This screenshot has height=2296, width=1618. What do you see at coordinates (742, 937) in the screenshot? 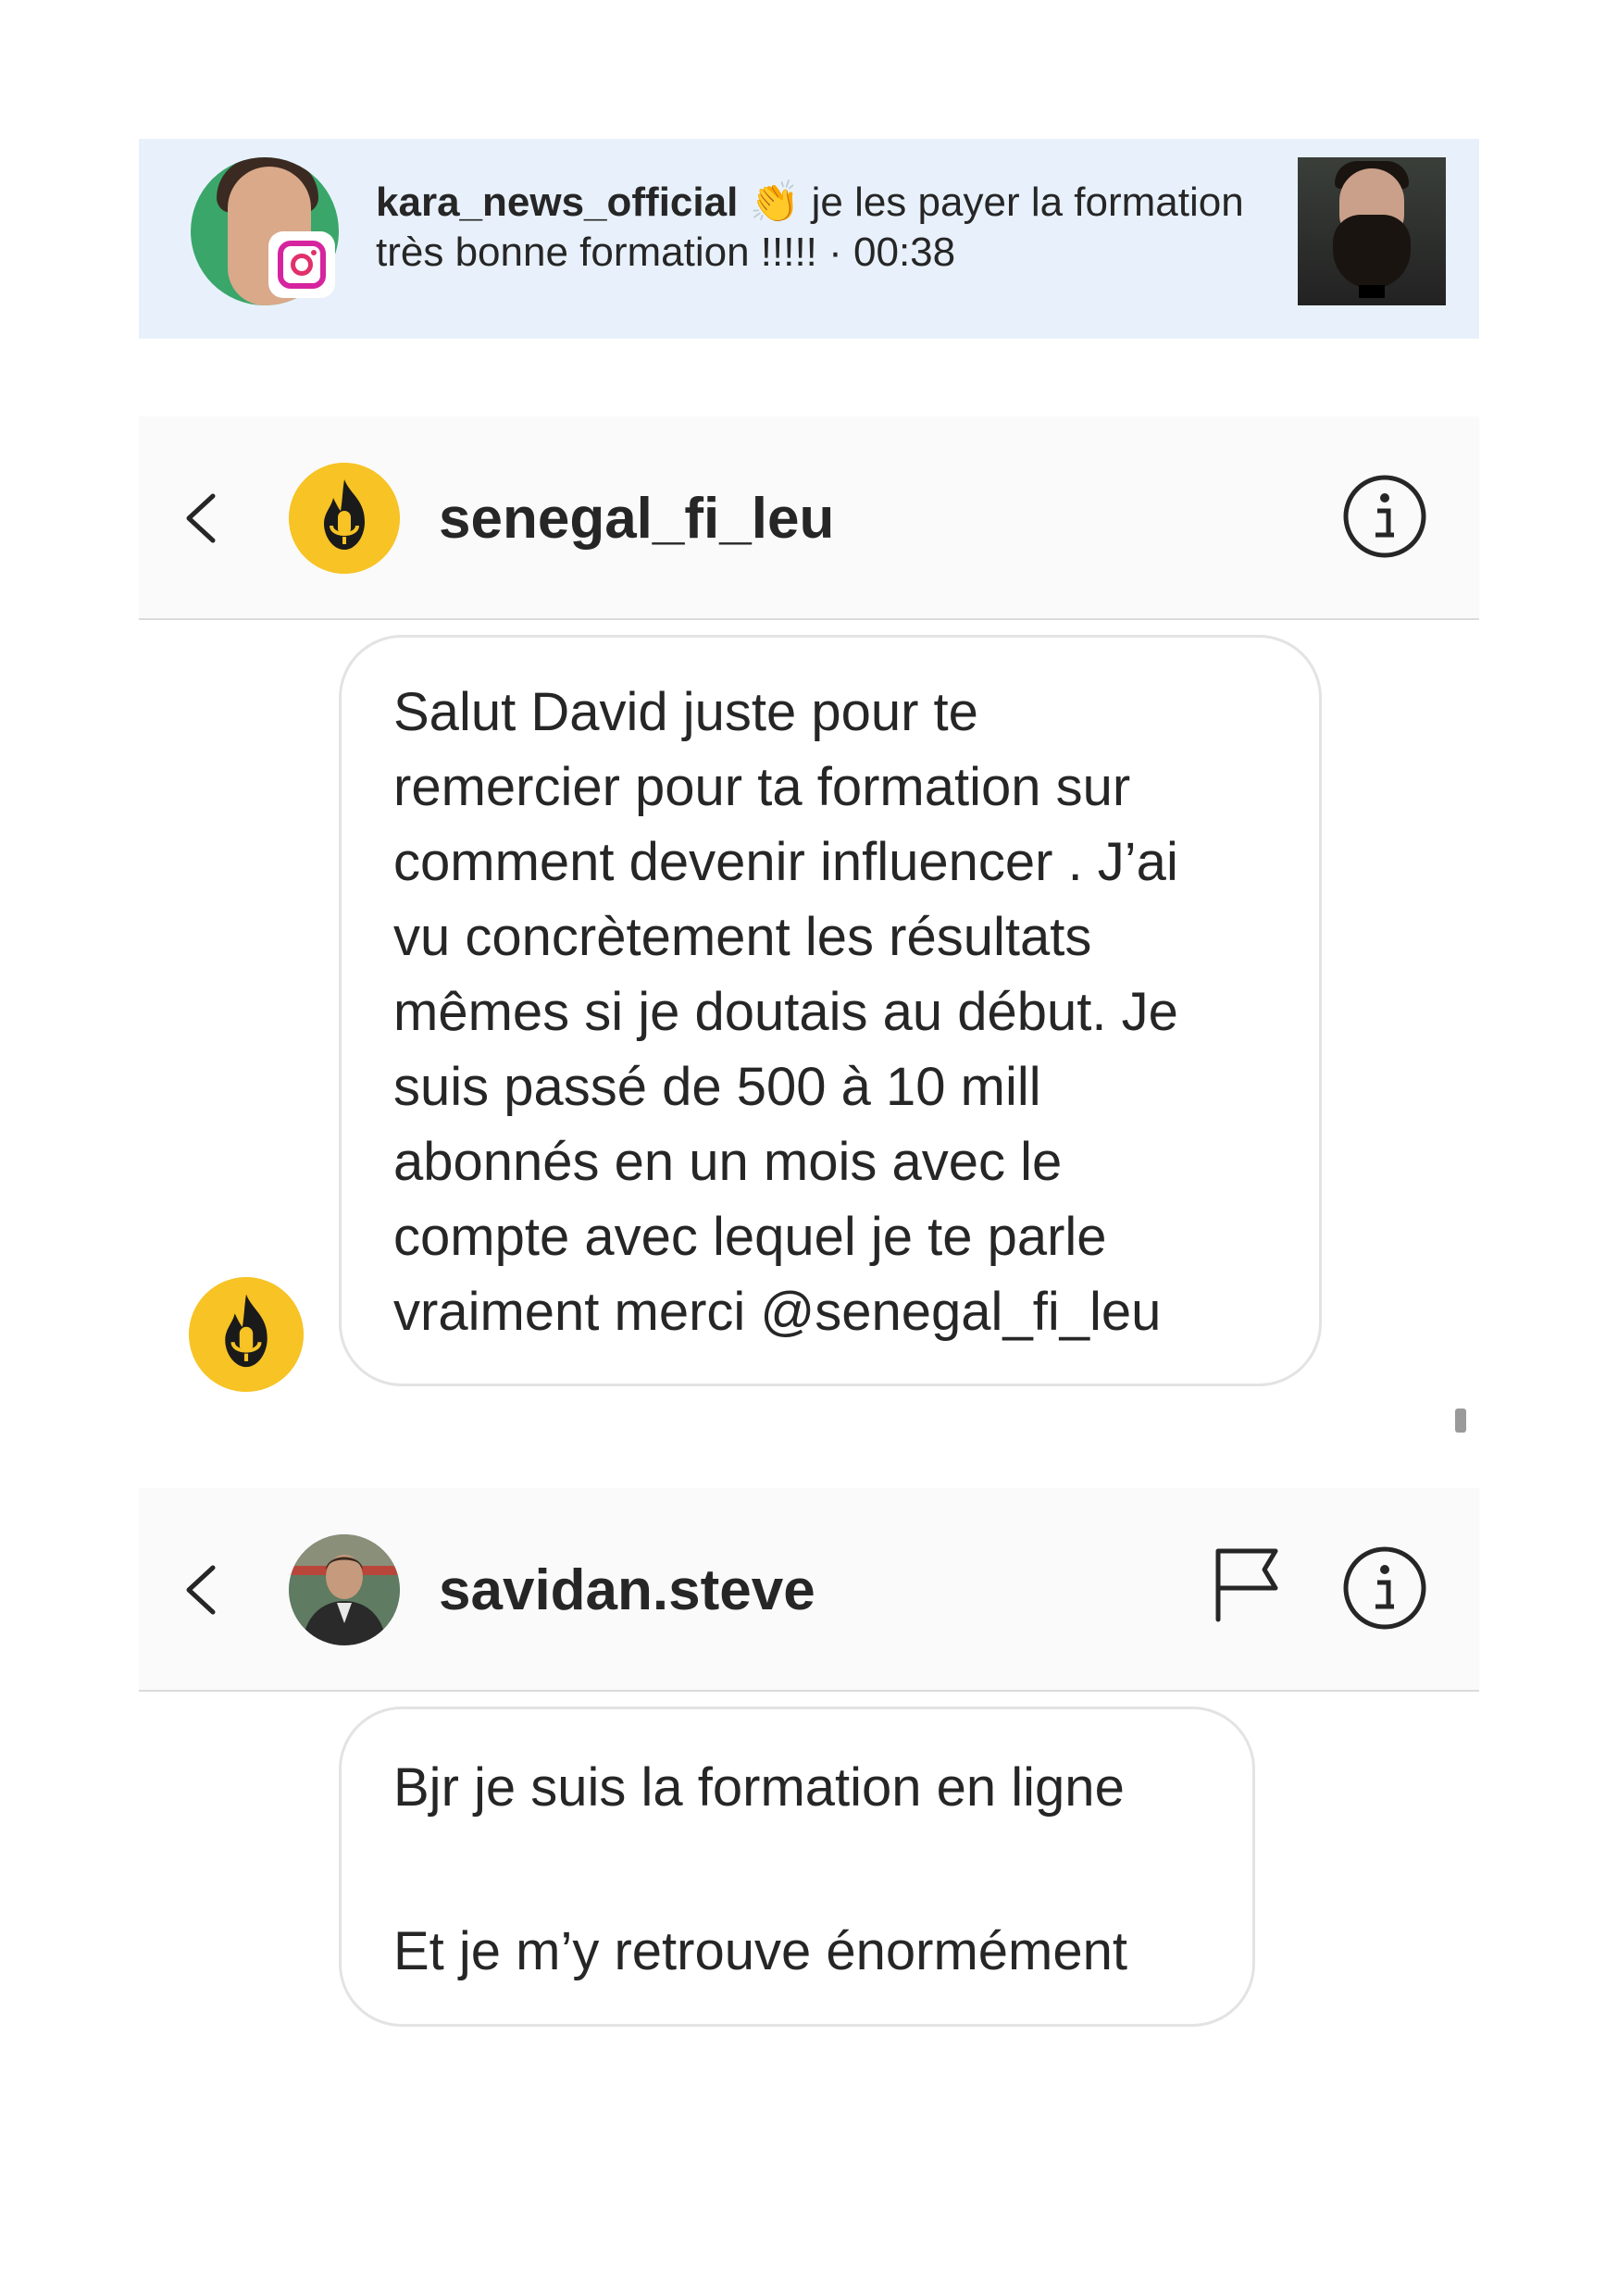
I see `message-line: vu concrètement les résultats` at bounding box center [742, 937].